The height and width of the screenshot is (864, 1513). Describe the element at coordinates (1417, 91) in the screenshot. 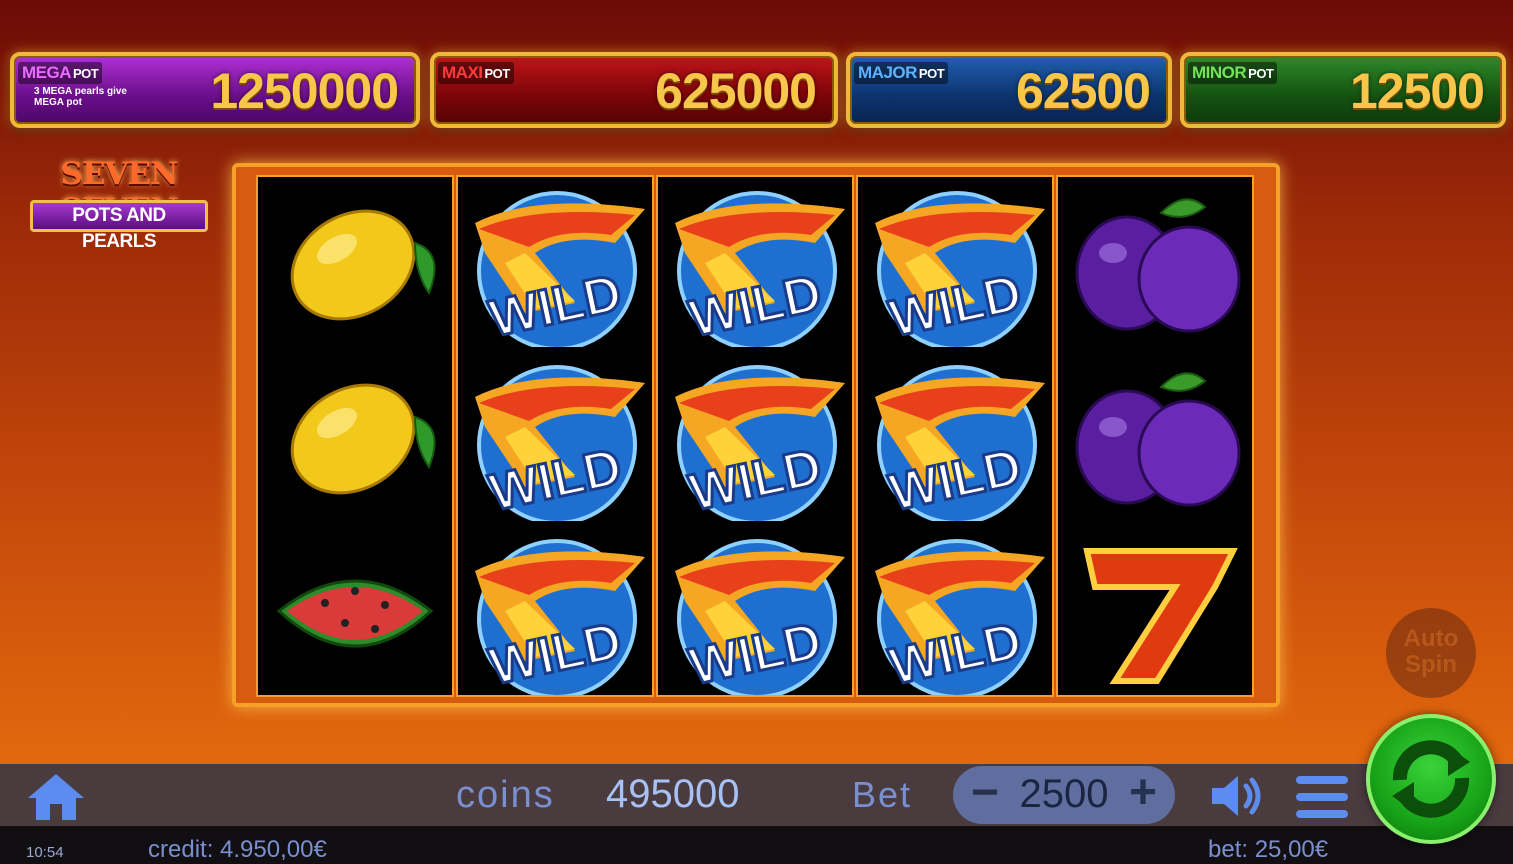

I see `minor-pot-value: 12500` at that location.